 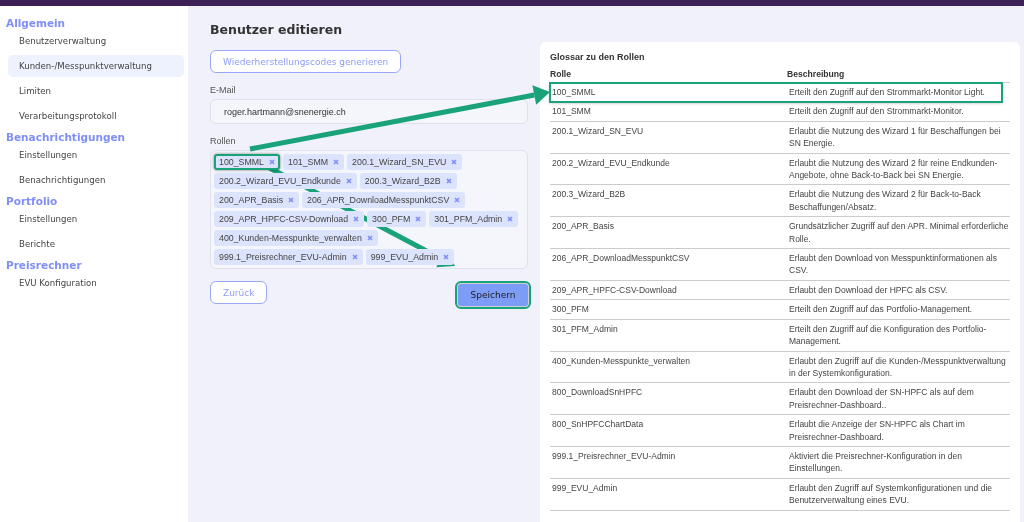 I want to click on page-title: Benutzer editieren, so click(x=277, y=29).